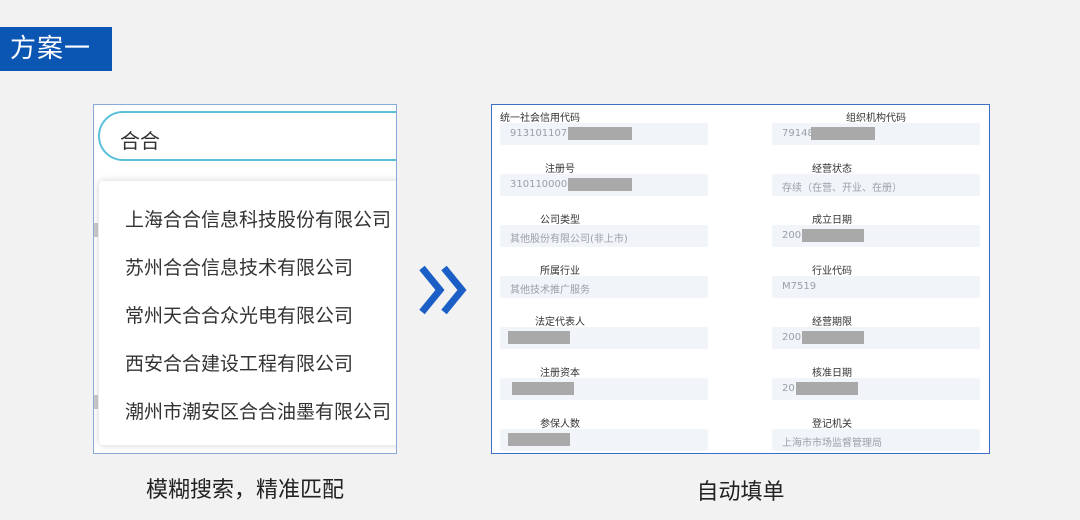 This screenshot has height=520, width=1080. I want to click on field-label: 参保人数, so click(560, 424).